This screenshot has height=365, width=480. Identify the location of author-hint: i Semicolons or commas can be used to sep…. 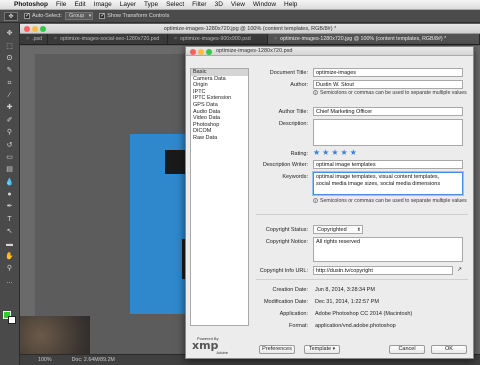
(393, 93).